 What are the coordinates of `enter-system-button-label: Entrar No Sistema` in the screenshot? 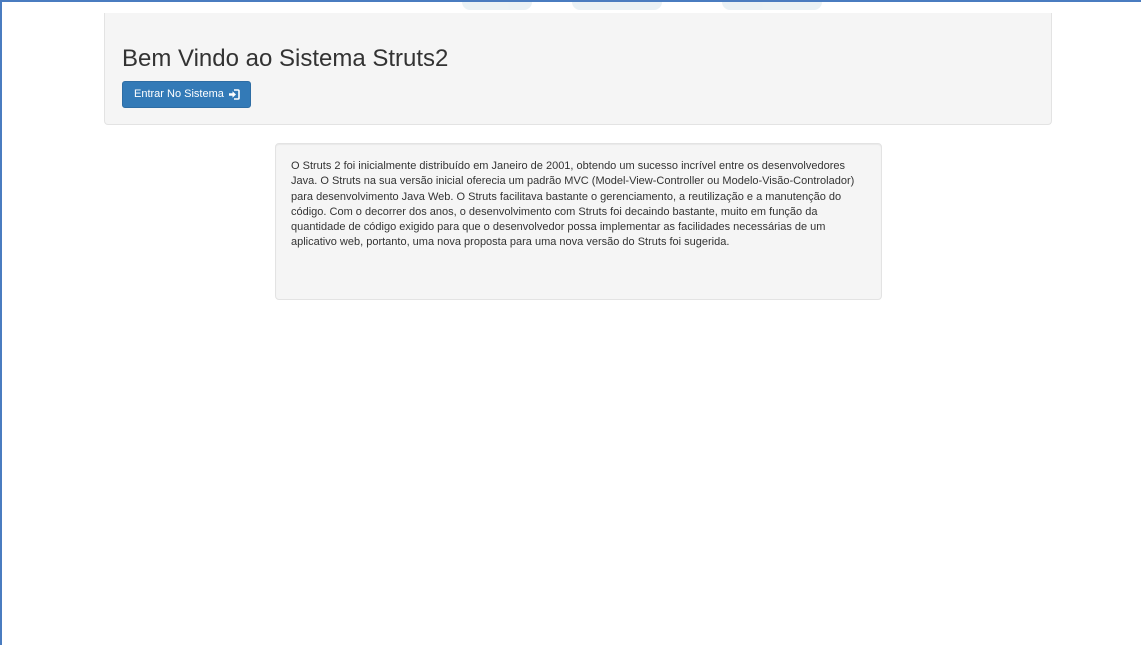 It's located at (179, 94).